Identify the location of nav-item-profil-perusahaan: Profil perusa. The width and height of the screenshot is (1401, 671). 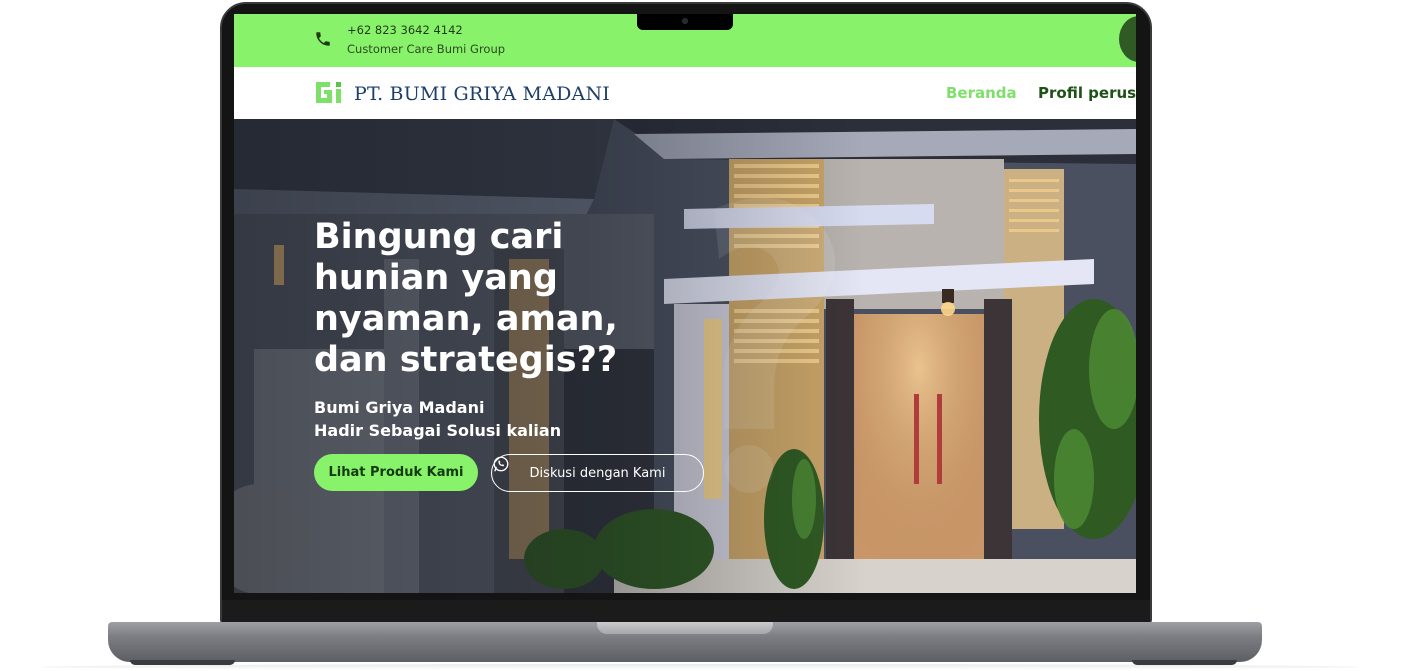
(1087, 93).